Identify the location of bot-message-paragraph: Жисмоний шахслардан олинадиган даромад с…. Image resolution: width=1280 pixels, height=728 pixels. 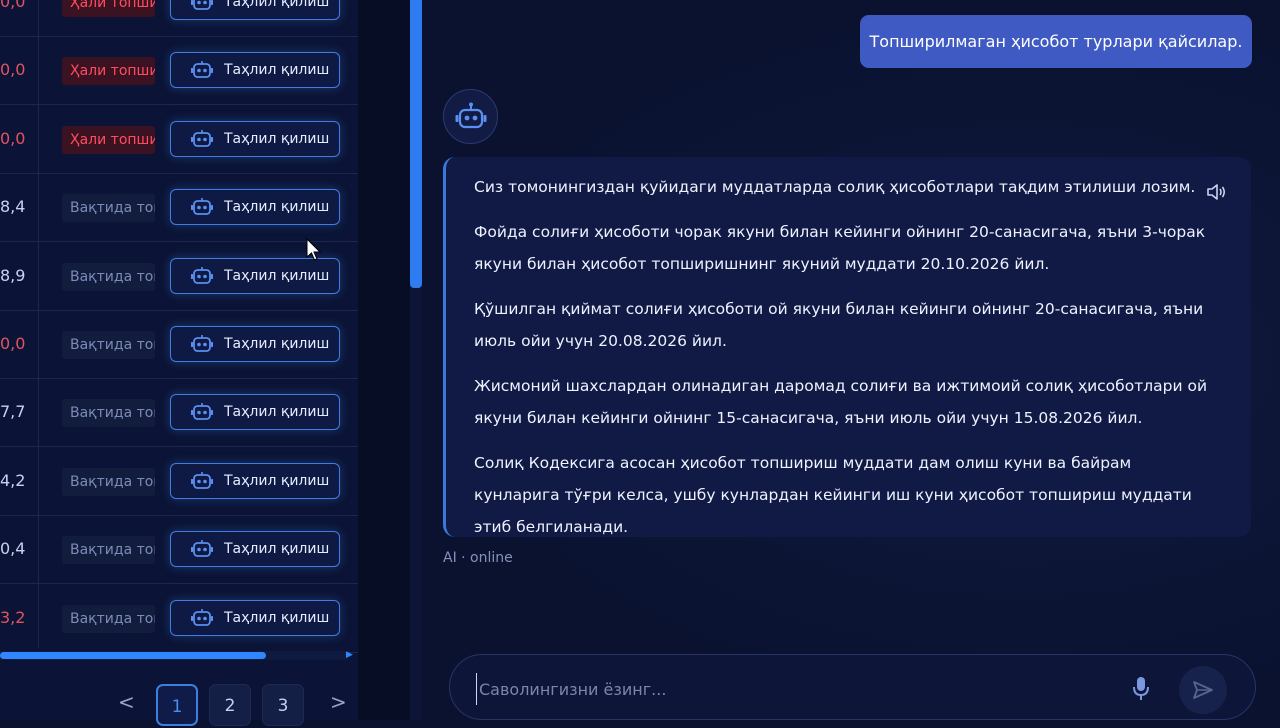
(841, 402).